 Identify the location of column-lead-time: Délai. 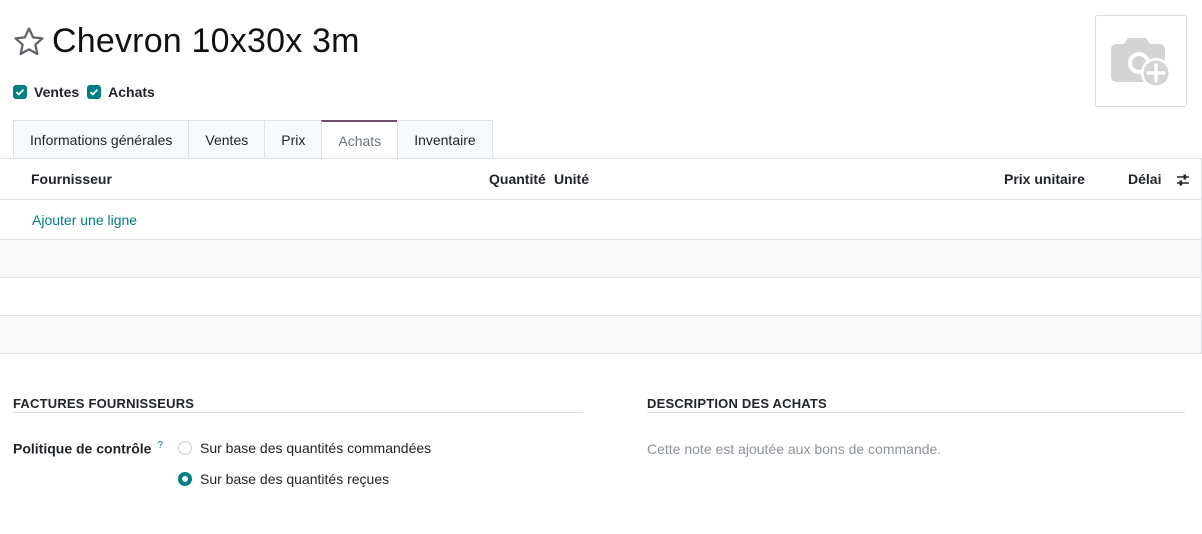
(1144, 179).